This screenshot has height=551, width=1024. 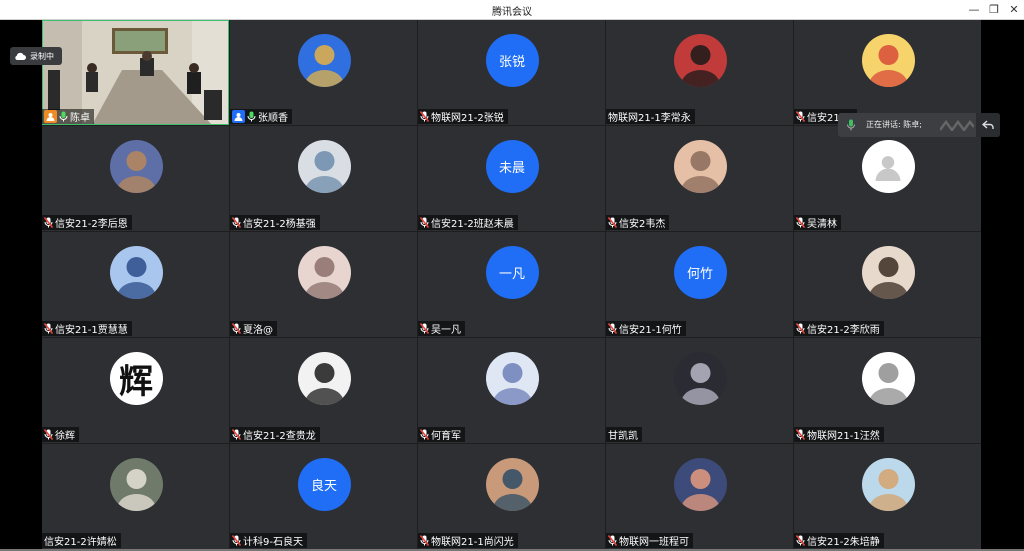 I want to click on participant-tile: 甘凯凯, so click(x=699, y=390).